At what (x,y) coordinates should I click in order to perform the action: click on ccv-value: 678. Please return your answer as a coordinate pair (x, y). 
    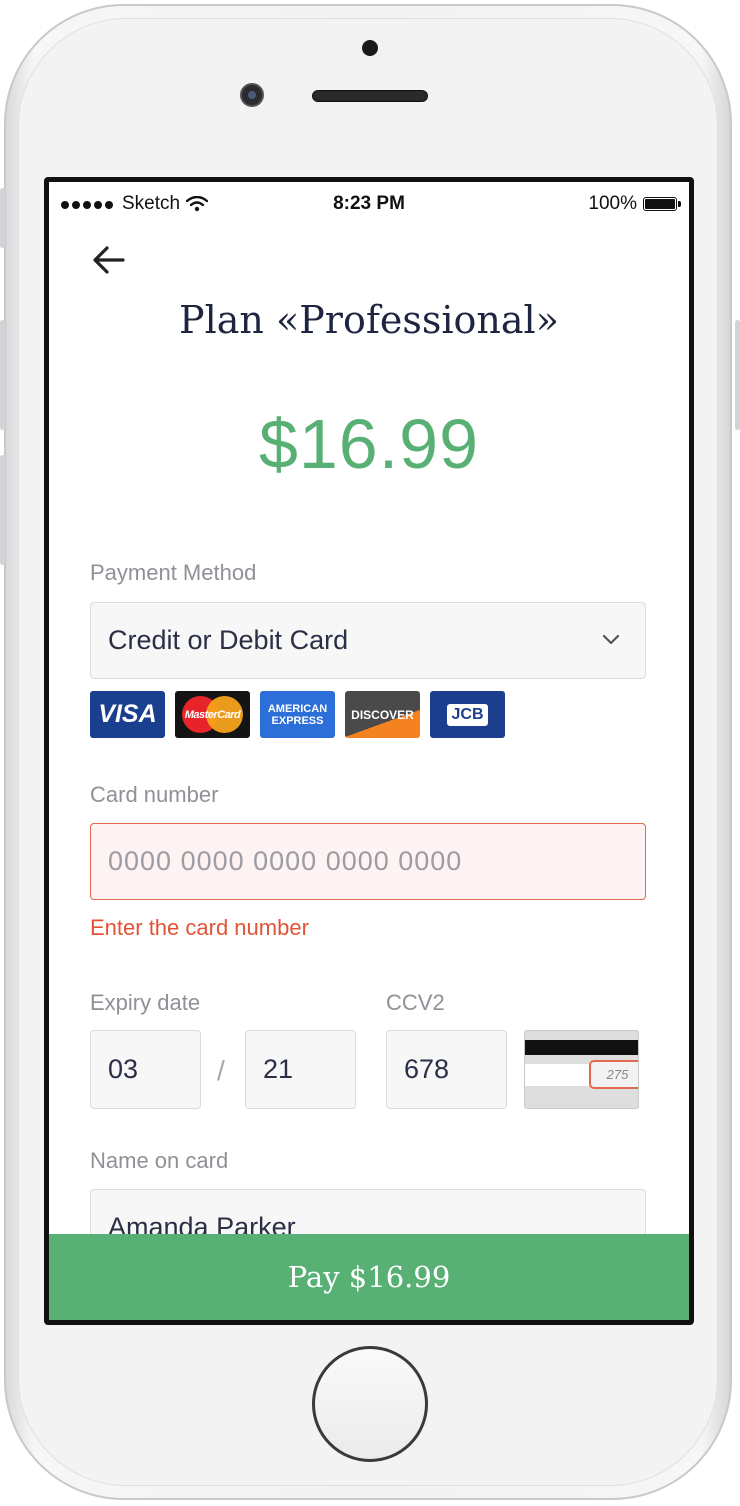
    Looking at the image, I should click on (427, 1069).